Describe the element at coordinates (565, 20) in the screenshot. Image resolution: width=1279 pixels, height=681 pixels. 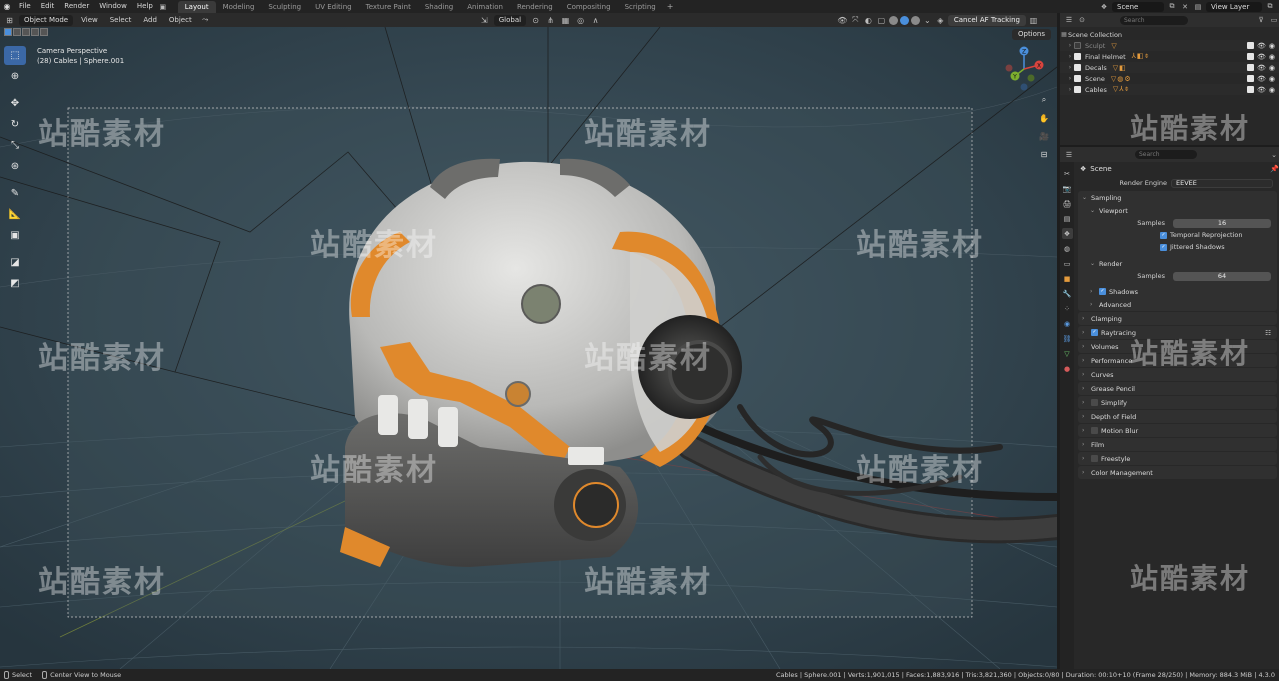
I see `snap-target-icon: ▦` at that location.